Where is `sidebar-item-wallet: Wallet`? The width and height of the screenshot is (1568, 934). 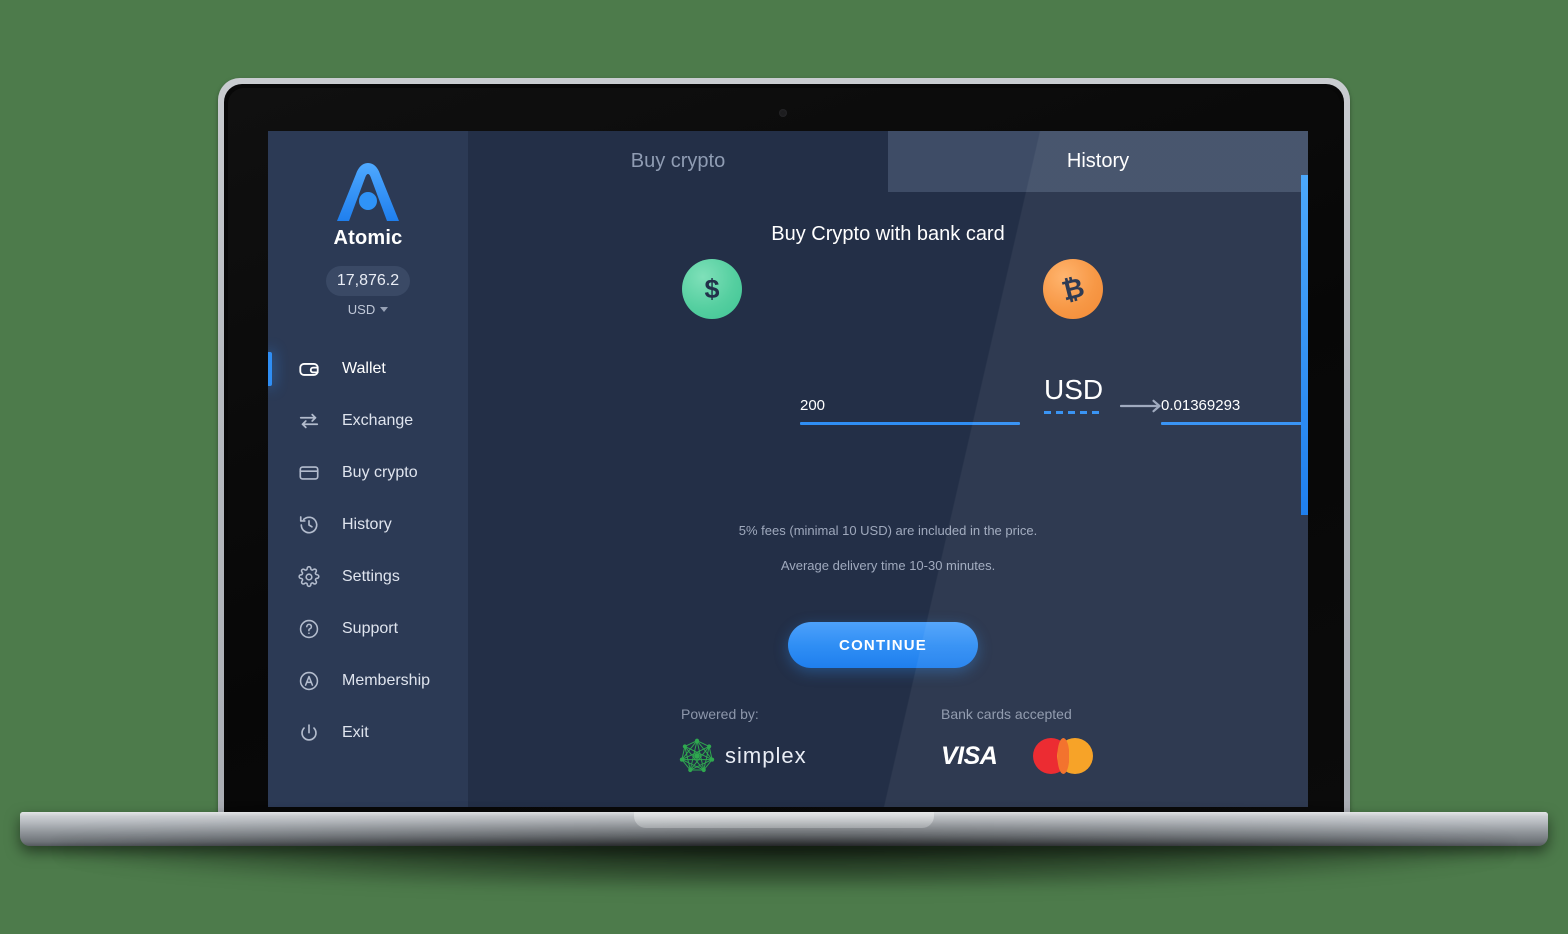 sidebar-item-wallet: Wallet is located at coordinates (368, 369).